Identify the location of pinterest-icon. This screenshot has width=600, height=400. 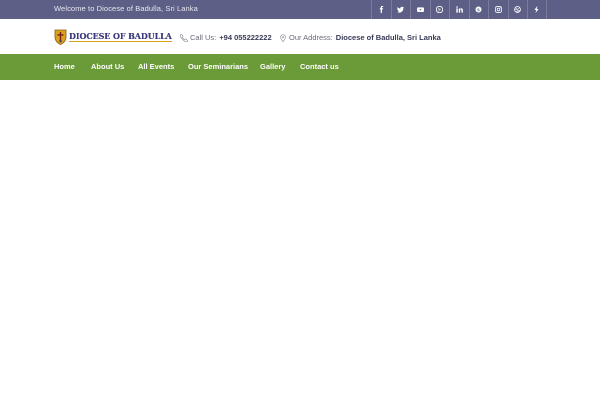
(439, 9).